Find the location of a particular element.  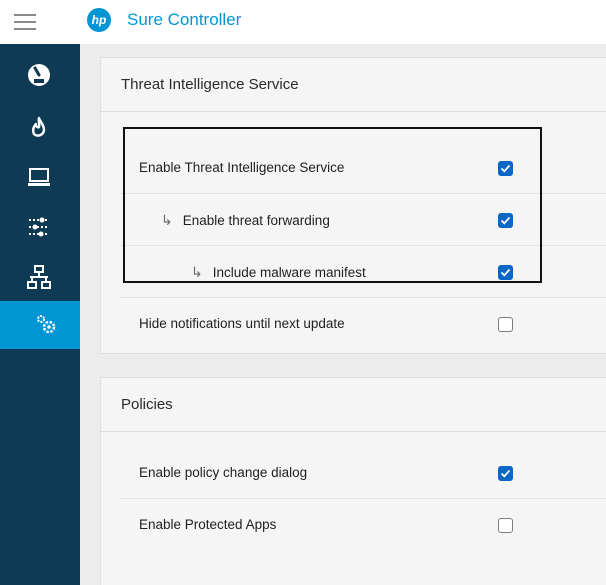

flame-icon is located at coordinates (38, 126).